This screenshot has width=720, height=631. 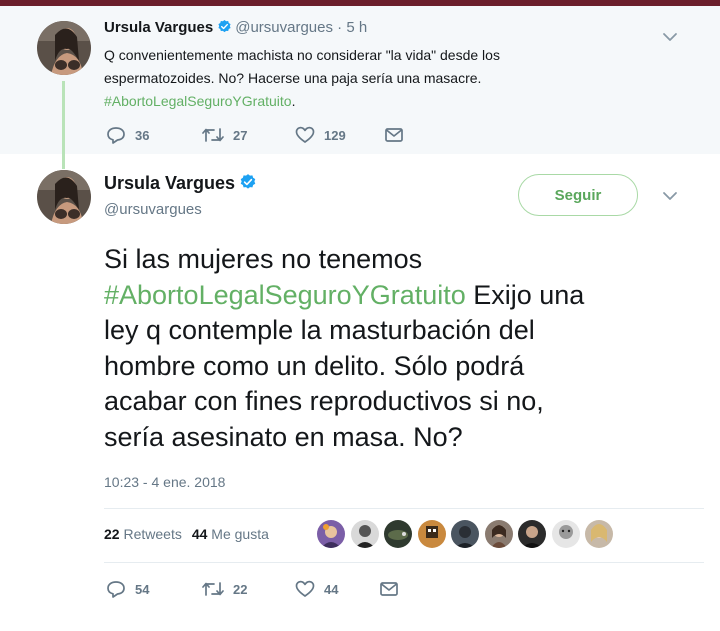 I want to click on tweet-text-suffix: ., so click(x=293, y=101).